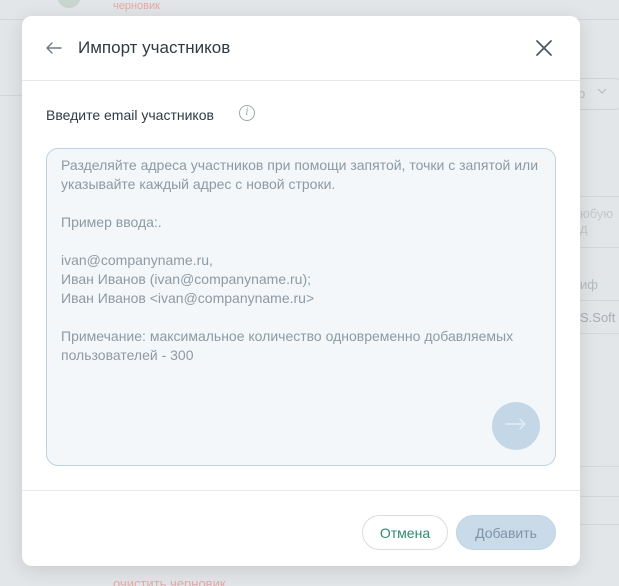 The width and height of the screenshot is (619, 586). What do you see at coordinates (602, 92) in the screenshot?
I see `chevron-down-icon` at bounding box center [602, 92].